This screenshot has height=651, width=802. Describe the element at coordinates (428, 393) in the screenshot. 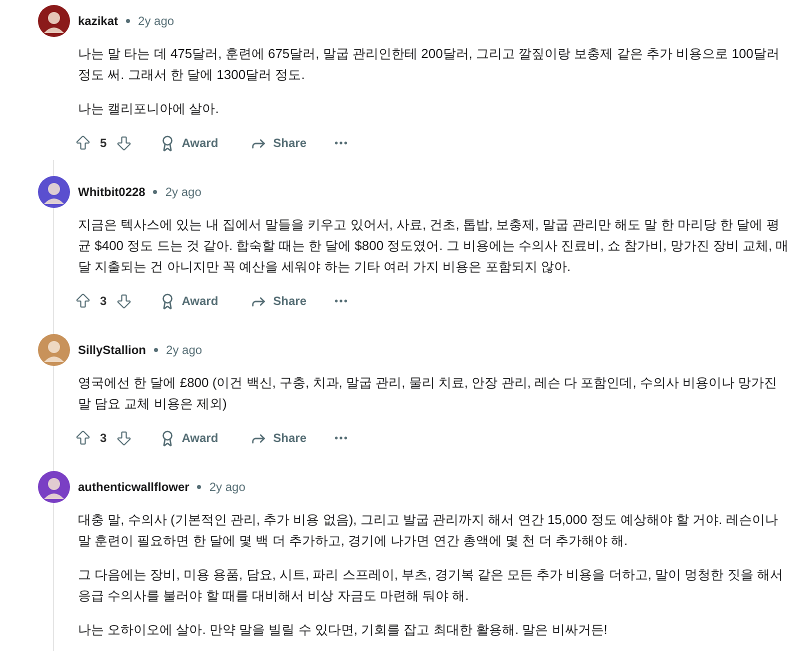

I see `comment-text: 영국에선 한 달에 £800 (이건 백신, 구충, 치과, 말굽 관리, 물리 치료, 안장 관리, 레슨 다 포함인데, 수의사 비용이나 망가진 말 담요 교체 비용은 제외)` at that location.